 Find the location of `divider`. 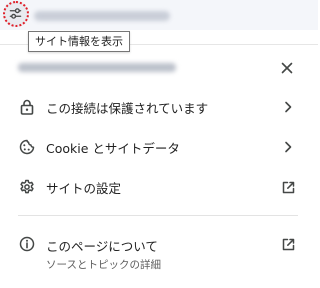

divider is located at coordinates (158, 215).